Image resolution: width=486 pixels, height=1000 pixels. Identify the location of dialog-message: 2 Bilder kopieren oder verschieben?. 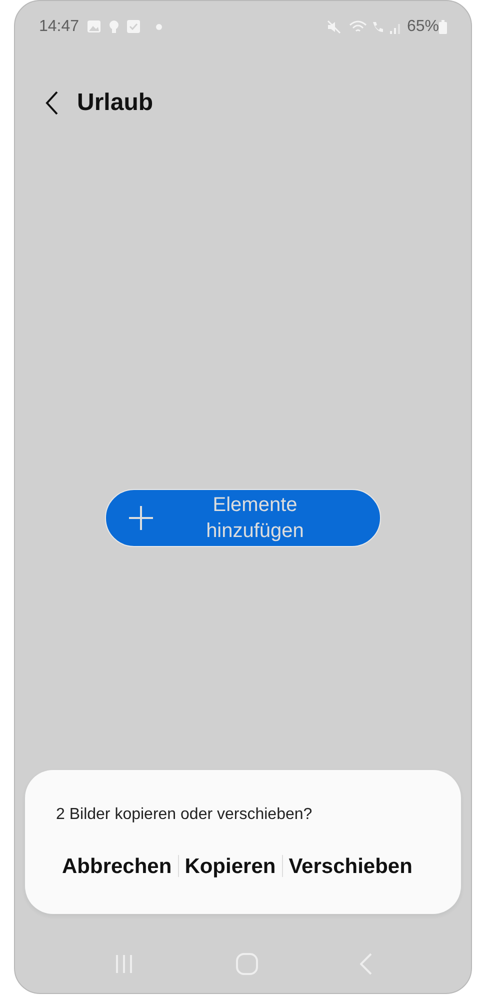
(185, 814).